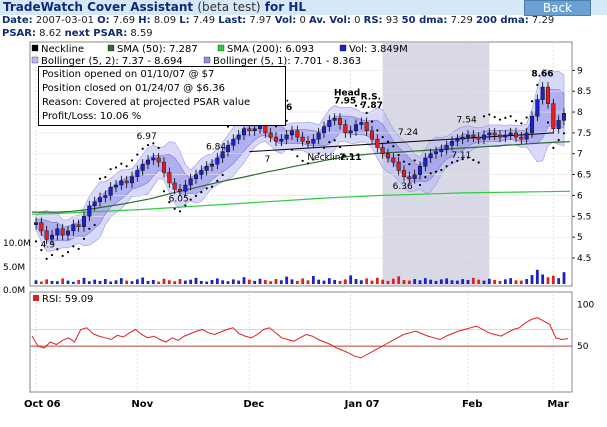  I want to click on rsi-tick-label: 100, so click(585, 305).